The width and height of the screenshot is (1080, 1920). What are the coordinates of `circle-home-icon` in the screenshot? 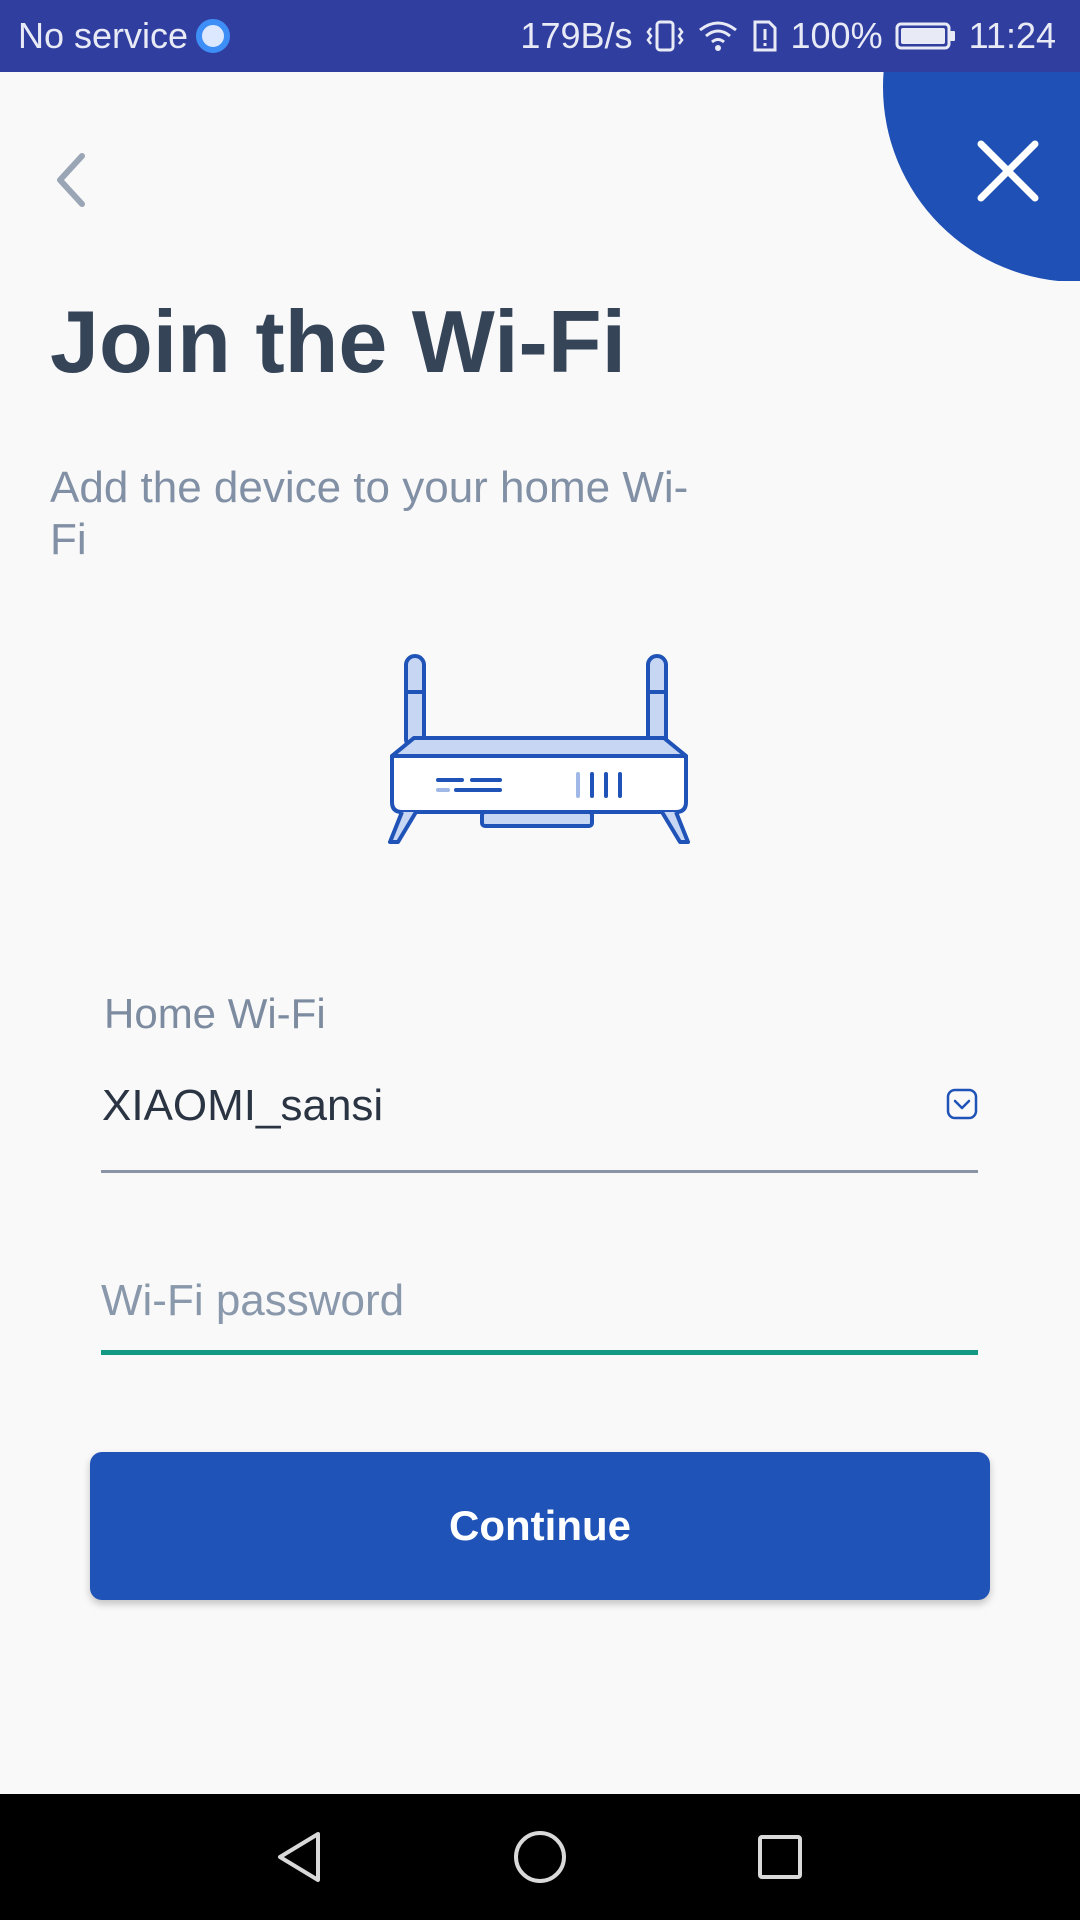 It's located at (540, 1857).